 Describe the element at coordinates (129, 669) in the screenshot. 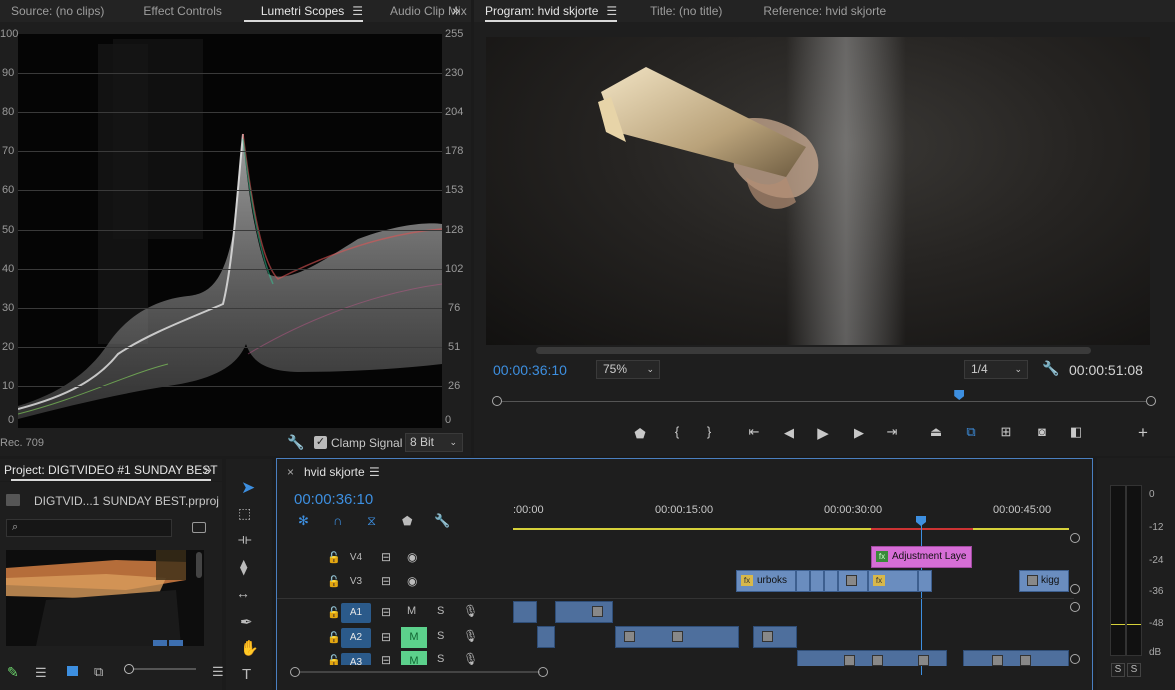

I see `zoom-slider-handle` at that location.